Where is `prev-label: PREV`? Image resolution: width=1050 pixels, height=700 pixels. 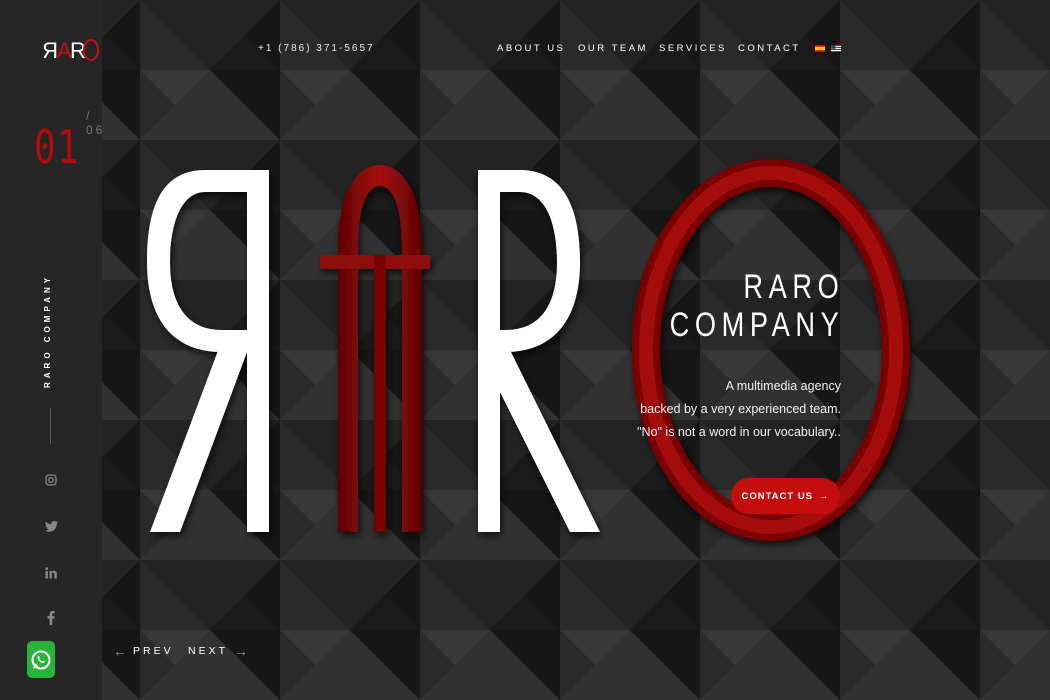
prev-label: PREV is located at coordinates (153, 651).